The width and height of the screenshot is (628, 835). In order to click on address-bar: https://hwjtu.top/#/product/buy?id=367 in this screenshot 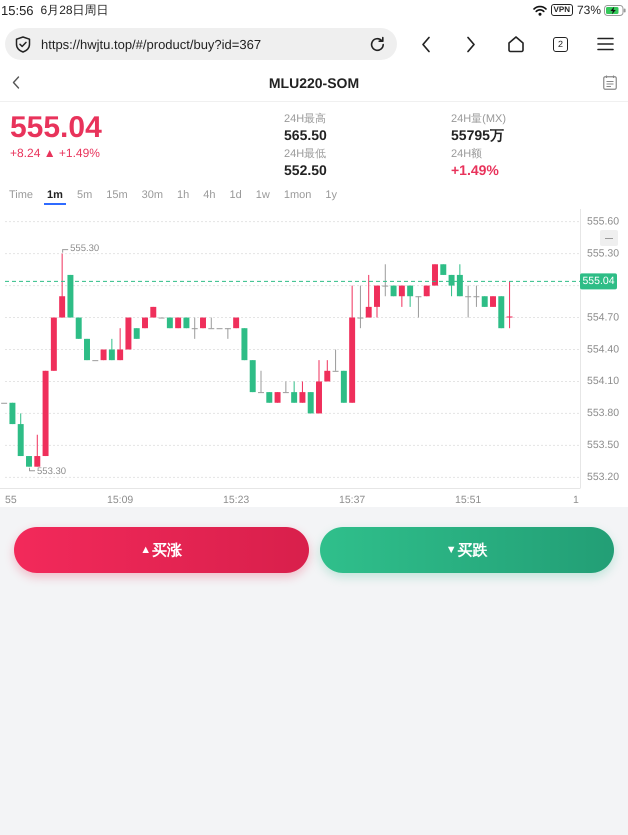, I will do `click(201, 44)`.